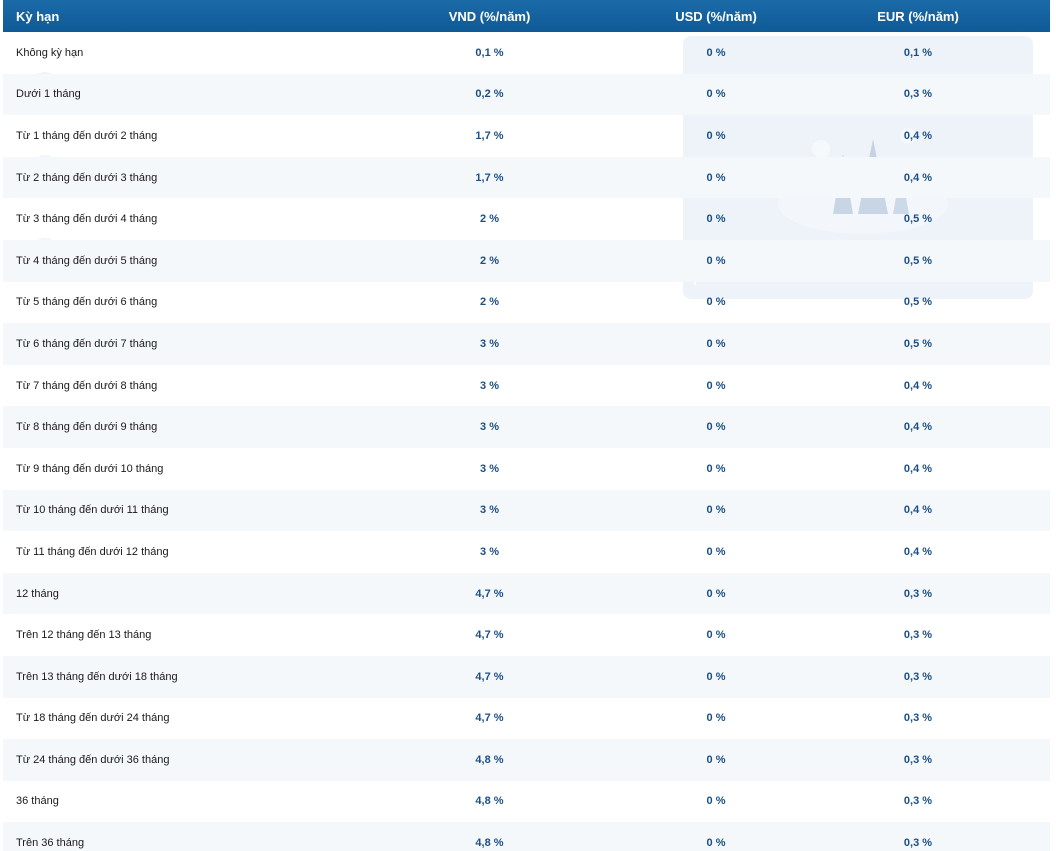 This screenshot has height=851, width=1056. Describe the element at coordinates (526, 635) in the screenshot. I see `table-row: Trên 12 tháng đến 13 tháng 4,7 % 0 % 0,3 %` at that location.